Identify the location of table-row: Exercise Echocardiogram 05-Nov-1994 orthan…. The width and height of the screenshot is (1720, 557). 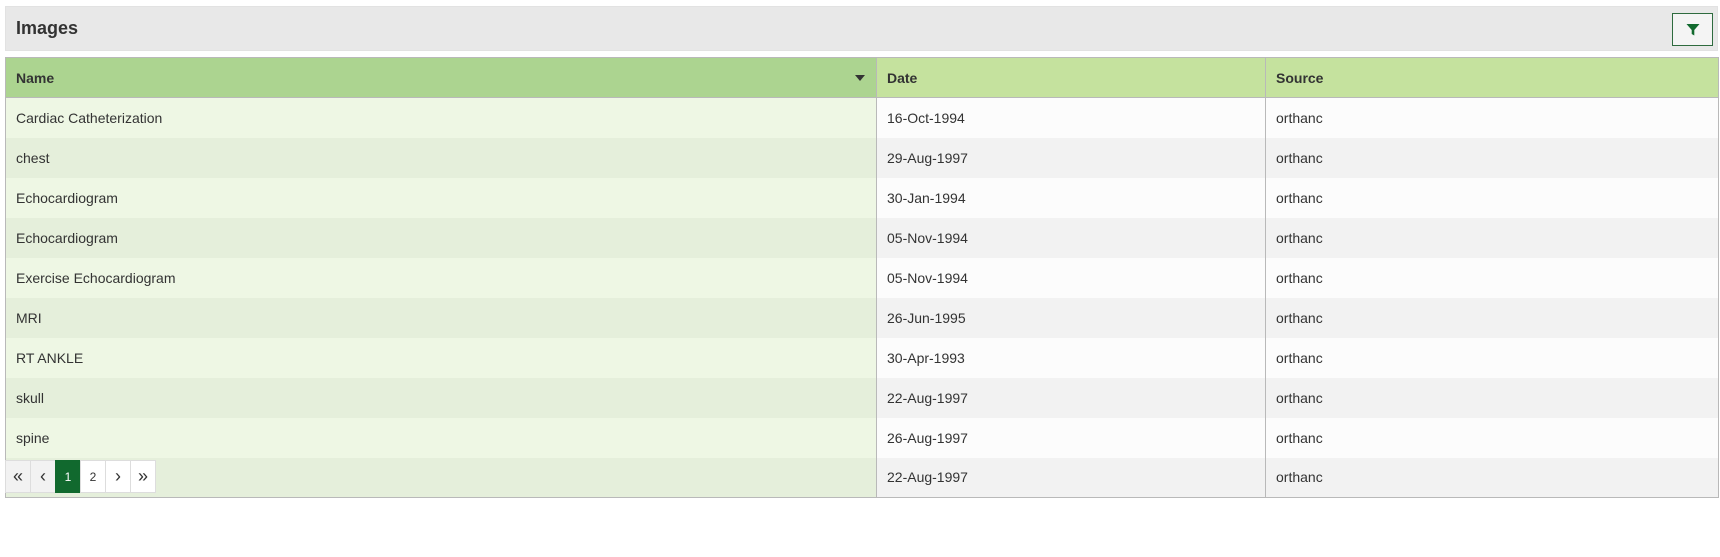
(862, 277).